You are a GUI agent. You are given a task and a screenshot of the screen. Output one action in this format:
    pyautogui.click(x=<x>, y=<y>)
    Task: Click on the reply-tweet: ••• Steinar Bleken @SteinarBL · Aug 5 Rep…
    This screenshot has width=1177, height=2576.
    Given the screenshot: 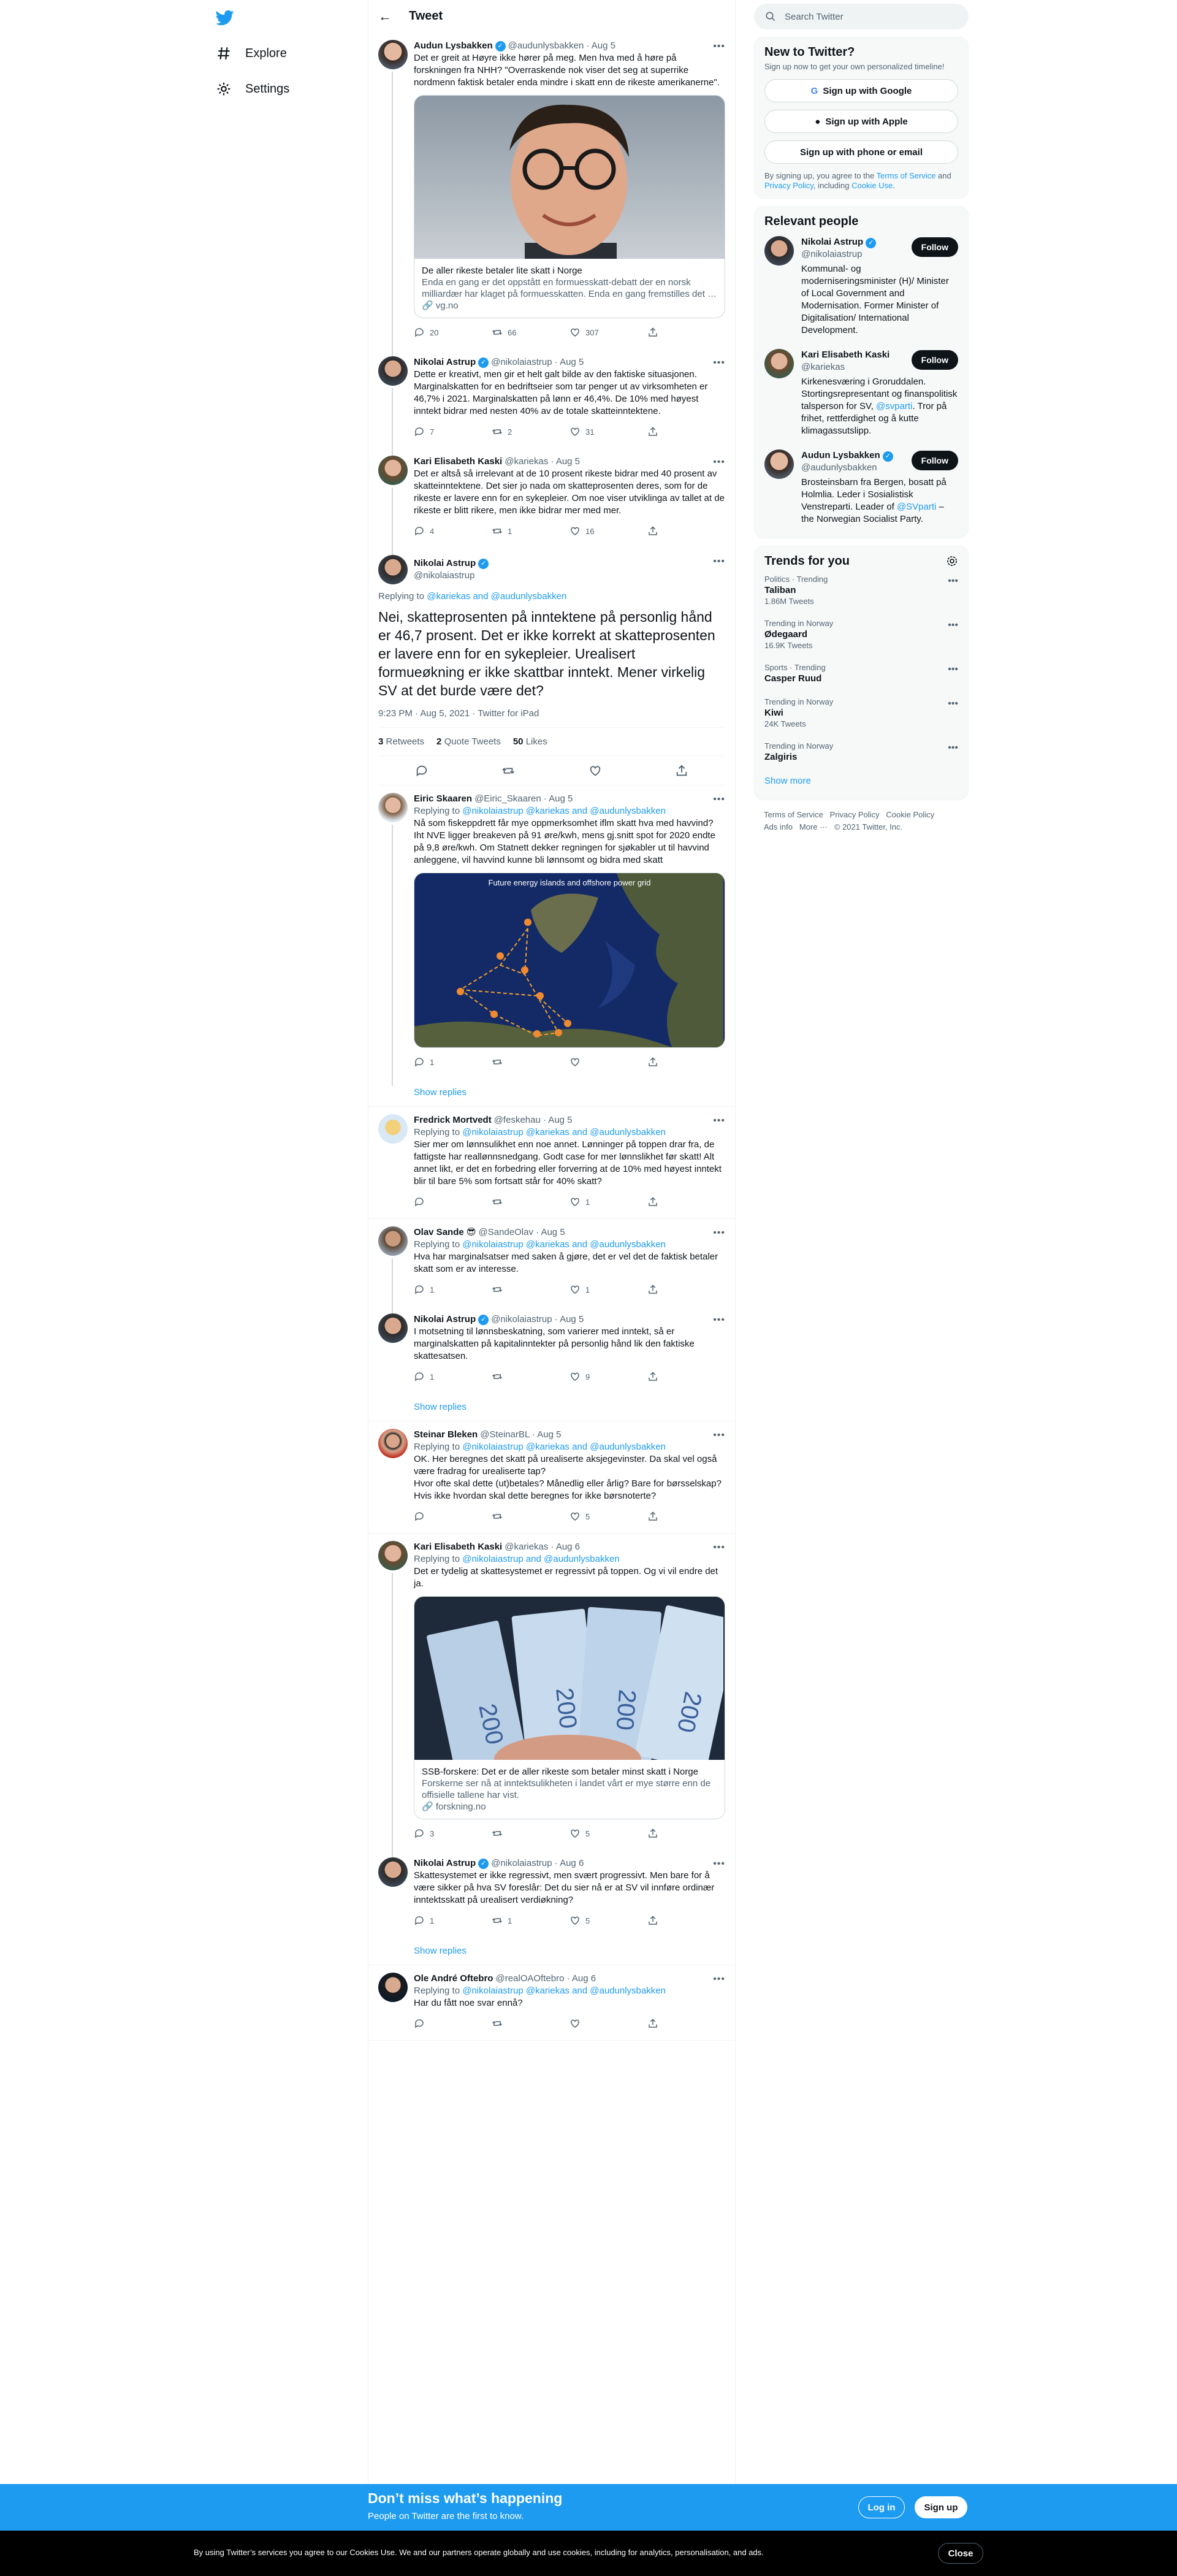 What is the action you would take?
    pyautogui.click(x=551, y=1477)
    